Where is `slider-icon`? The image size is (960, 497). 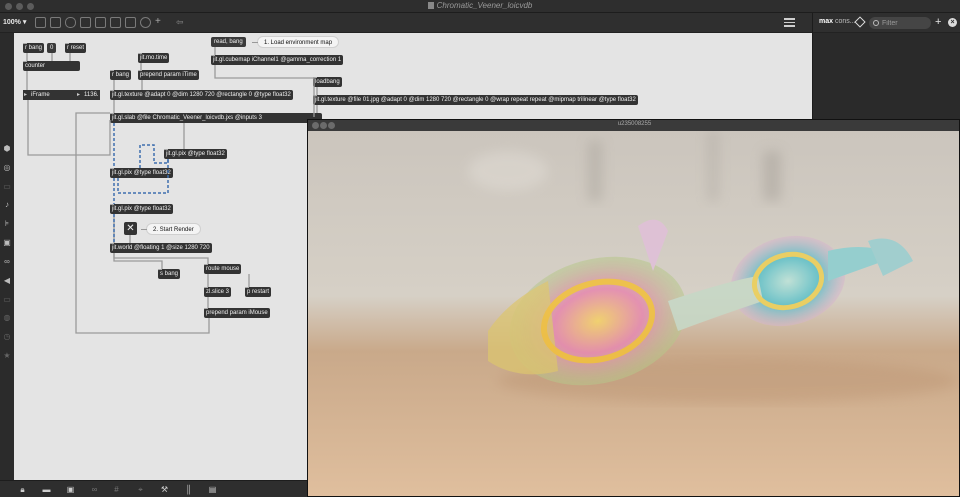
slider-icon is located at coordinates (130, 22).